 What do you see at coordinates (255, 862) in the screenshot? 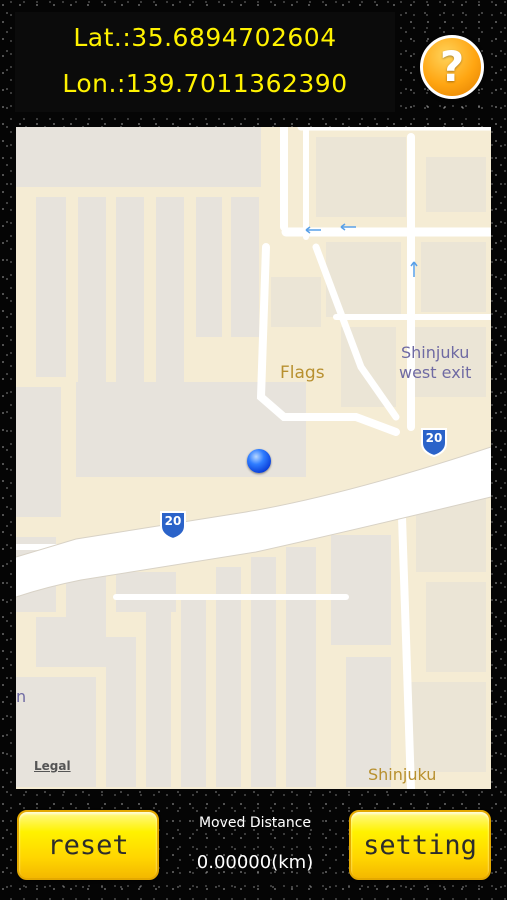
I see `moved-distance-value: 0.00000(km)` at bounding box center [255, 862].